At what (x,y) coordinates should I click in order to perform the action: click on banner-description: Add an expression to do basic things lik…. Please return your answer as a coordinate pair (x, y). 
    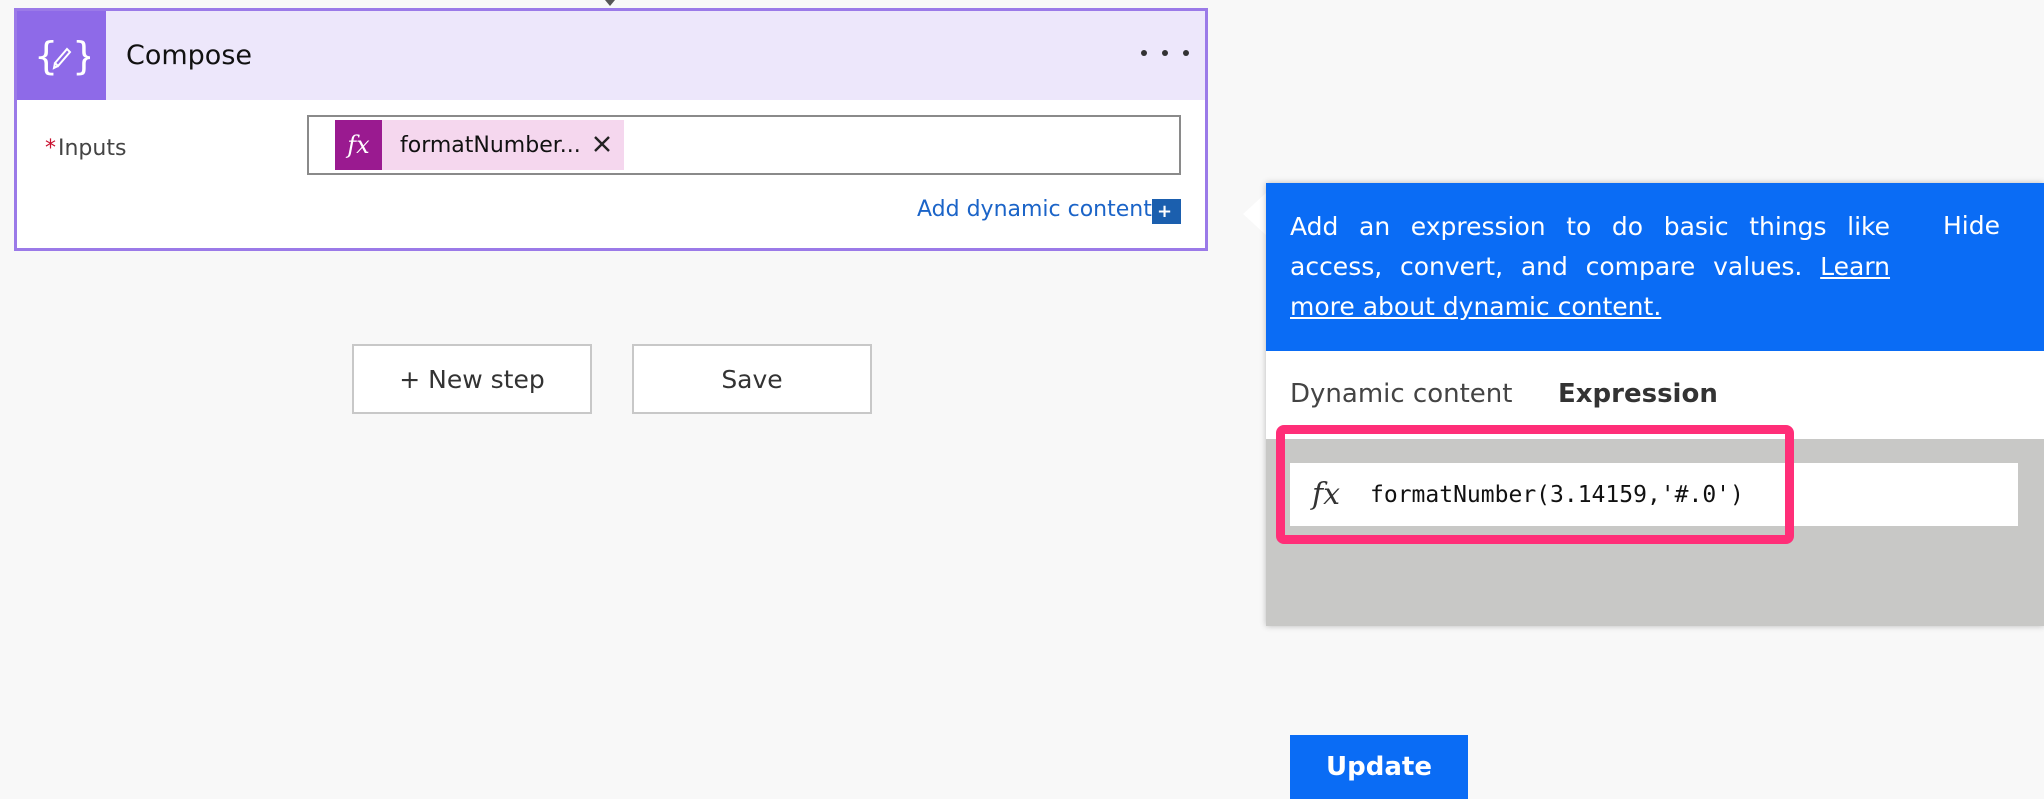
    Looking at the image, I should click on (1590, 246).